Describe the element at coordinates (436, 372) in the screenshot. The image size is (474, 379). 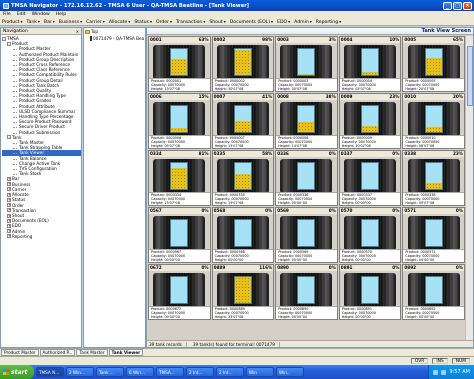
I see `network-icon` at that location.